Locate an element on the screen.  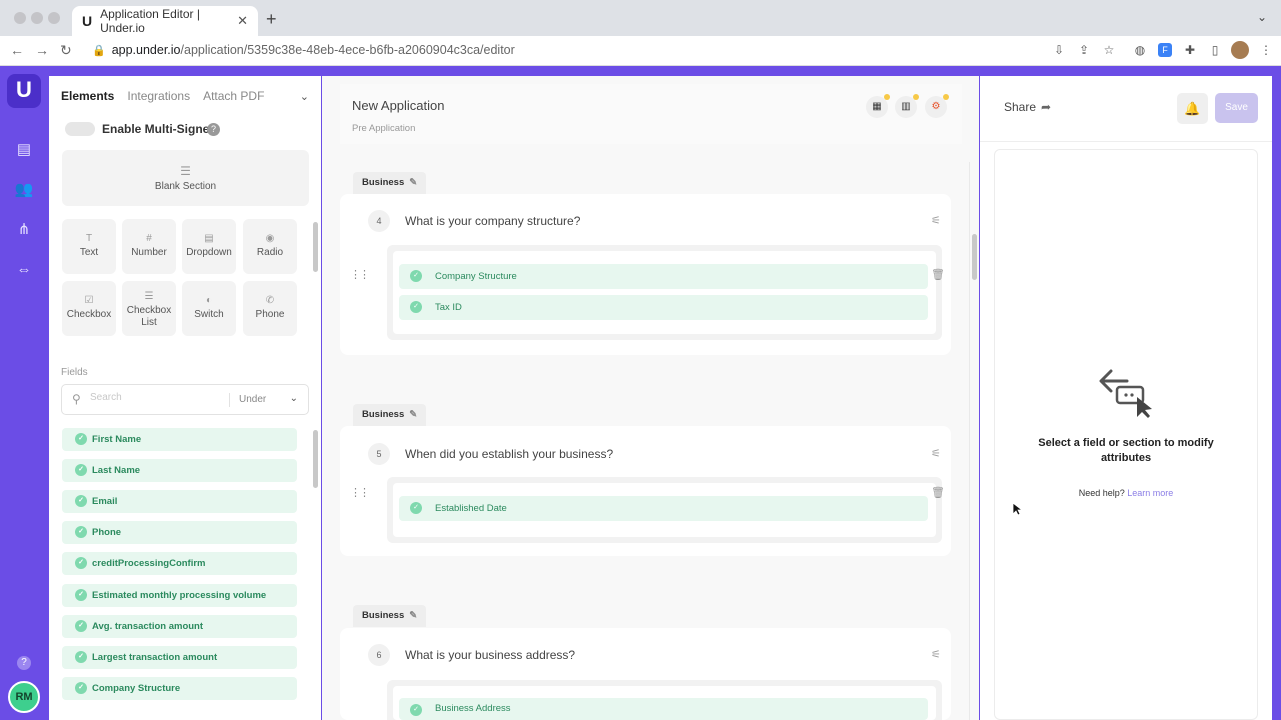
close-tab-icon: ✕ is located at coordinates (242, 21).